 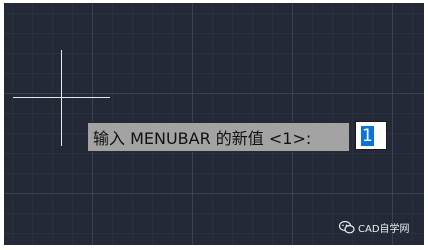 I want to click on watermark: CAD自学网, so click(x=374, y=227).